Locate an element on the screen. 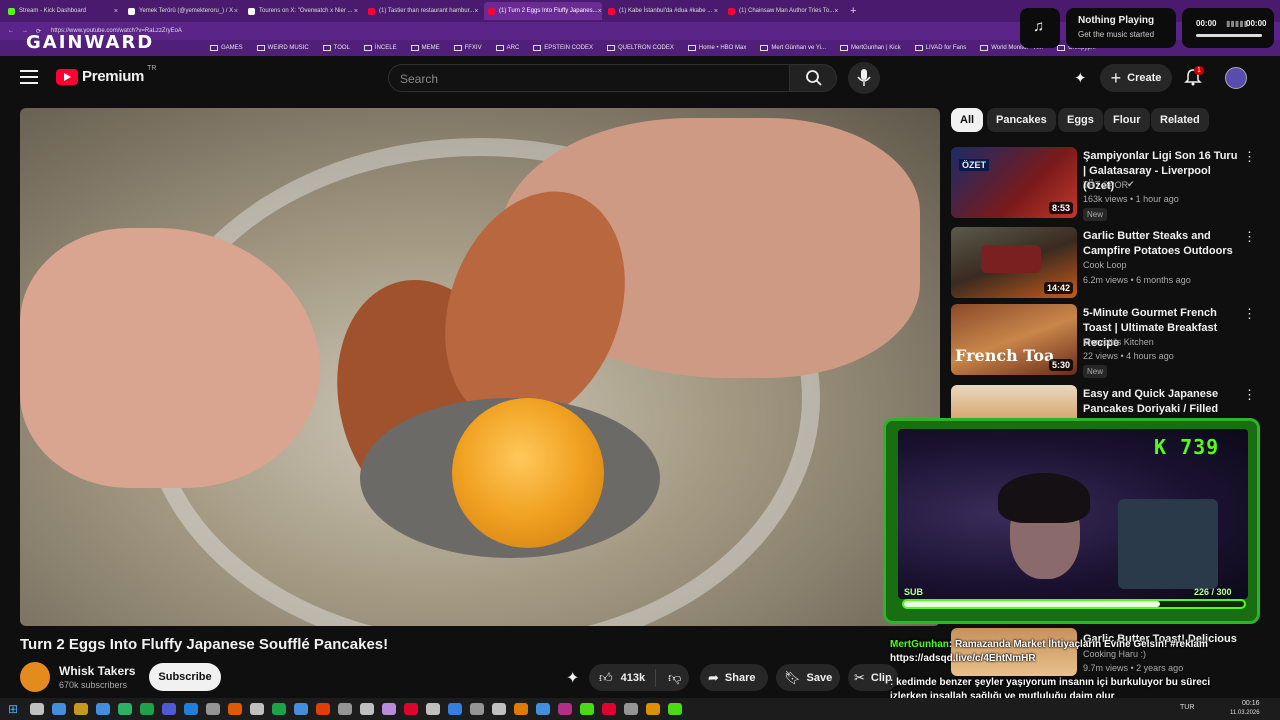 Image resolution: width=1280 pixels, height=720 pixels. bookmark-item: EPSTEIN CODEX is located at coordinates (563, 48).